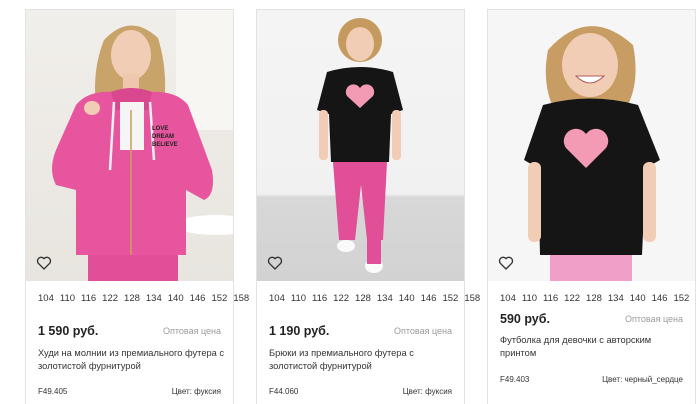  I want to click on product-color: Цвет: черный_сердце, so click(642, 379).